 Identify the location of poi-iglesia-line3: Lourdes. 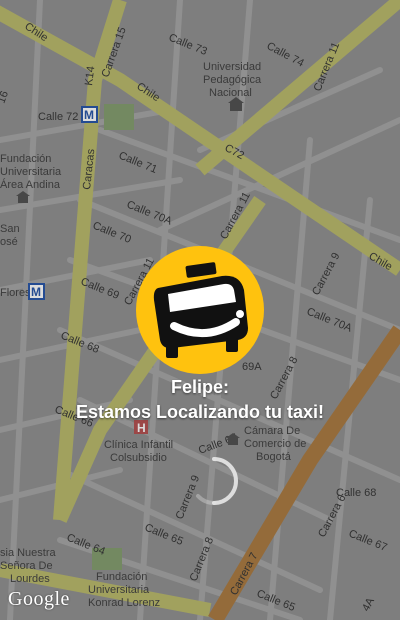
(30, 579).